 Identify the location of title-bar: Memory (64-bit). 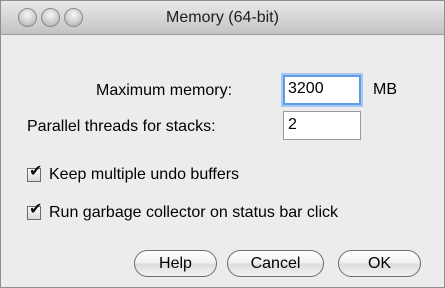
(222, 18).